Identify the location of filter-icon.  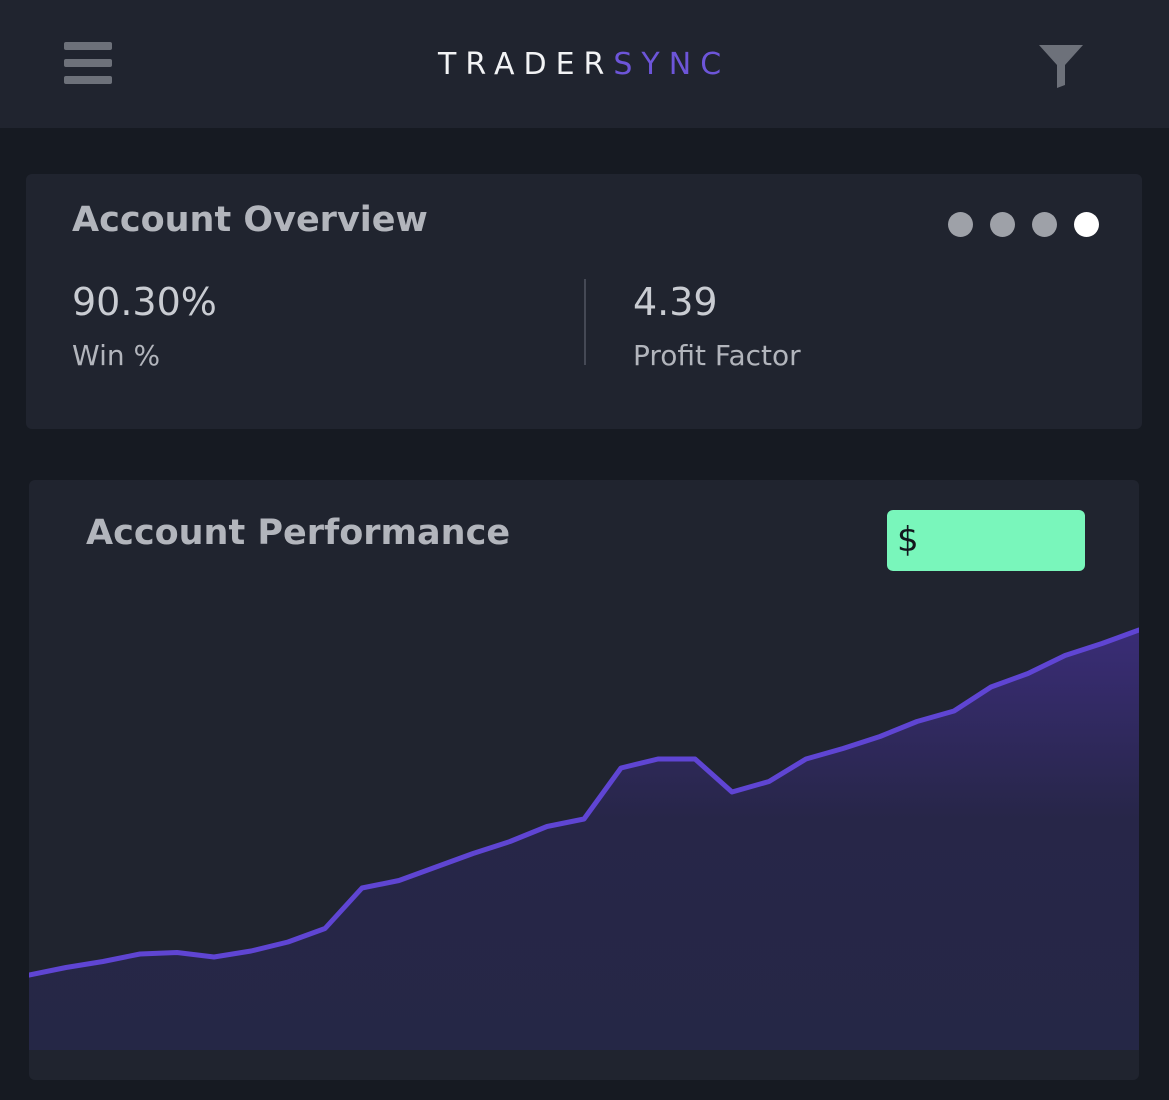
(1061, 66).